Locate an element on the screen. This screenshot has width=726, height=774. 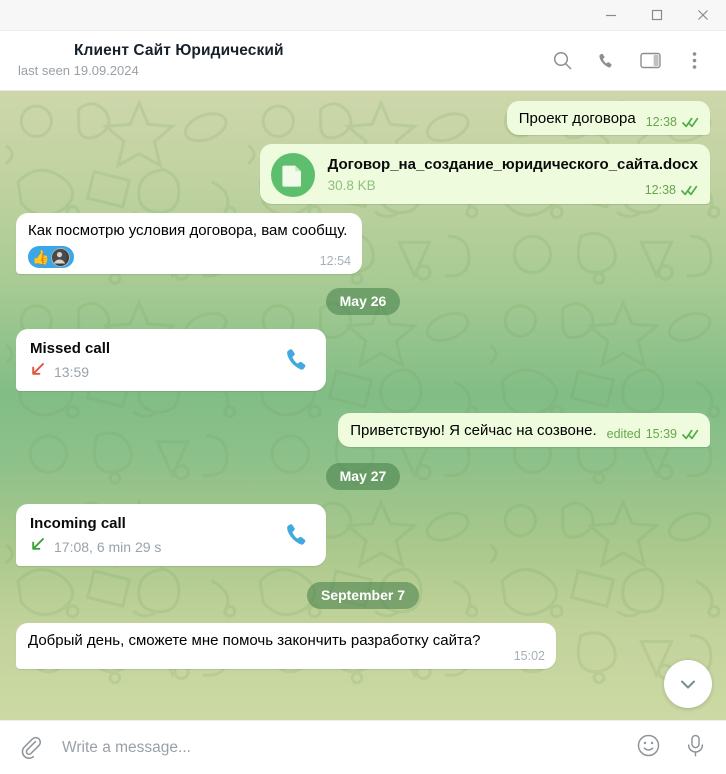
message-meta: 12:54 is located at coordinates (335, 261).